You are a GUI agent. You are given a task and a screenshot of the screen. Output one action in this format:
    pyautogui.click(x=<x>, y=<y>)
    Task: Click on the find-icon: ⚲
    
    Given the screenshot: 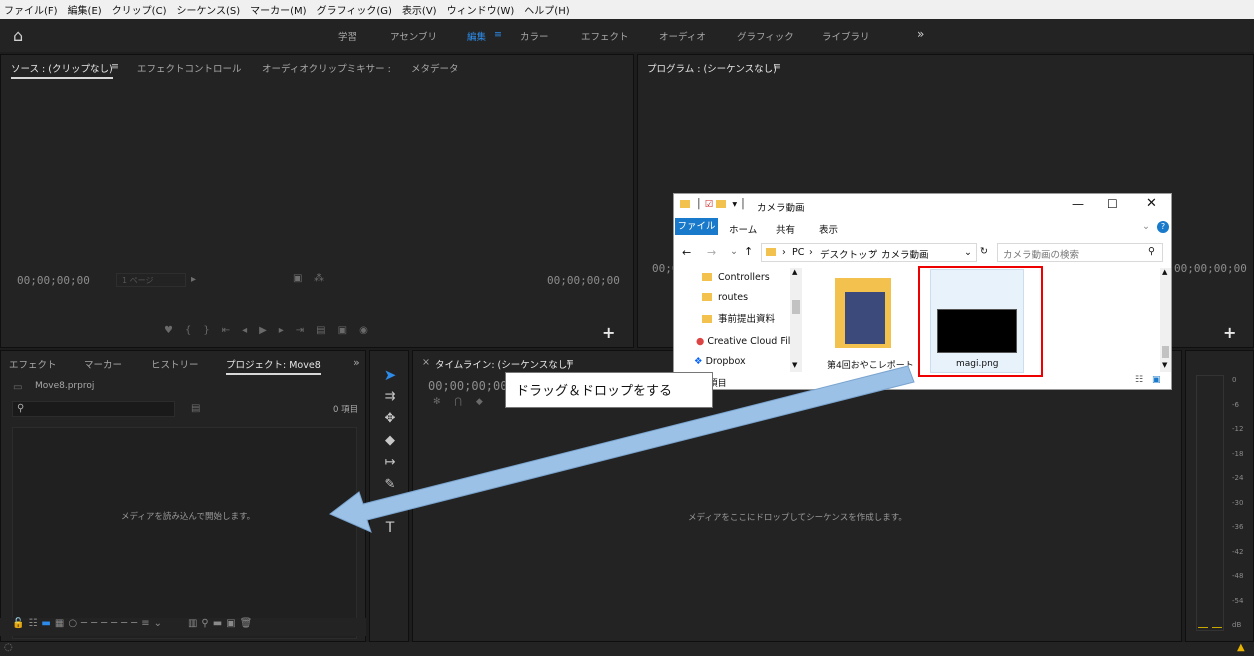 What is the action you would take?
    pyautogui.click(x=206, y=623)
    